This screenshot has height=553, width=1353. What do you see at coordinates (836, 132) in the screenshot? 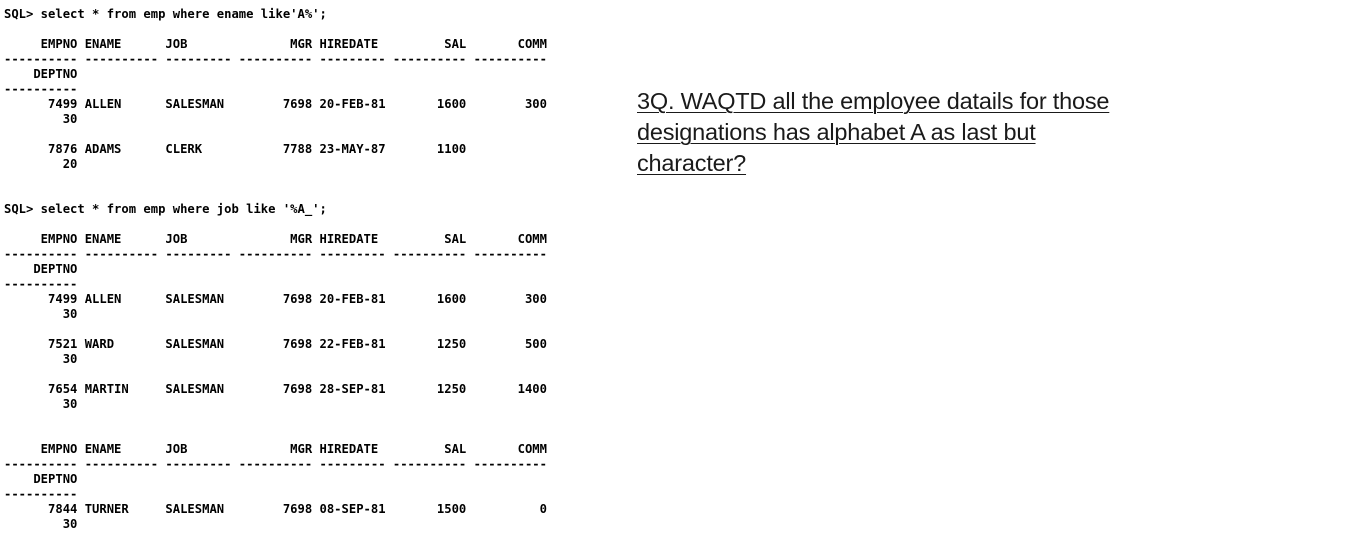
I see `question-line: designations has alphabet A as last but` at bounding box center [836, 132].